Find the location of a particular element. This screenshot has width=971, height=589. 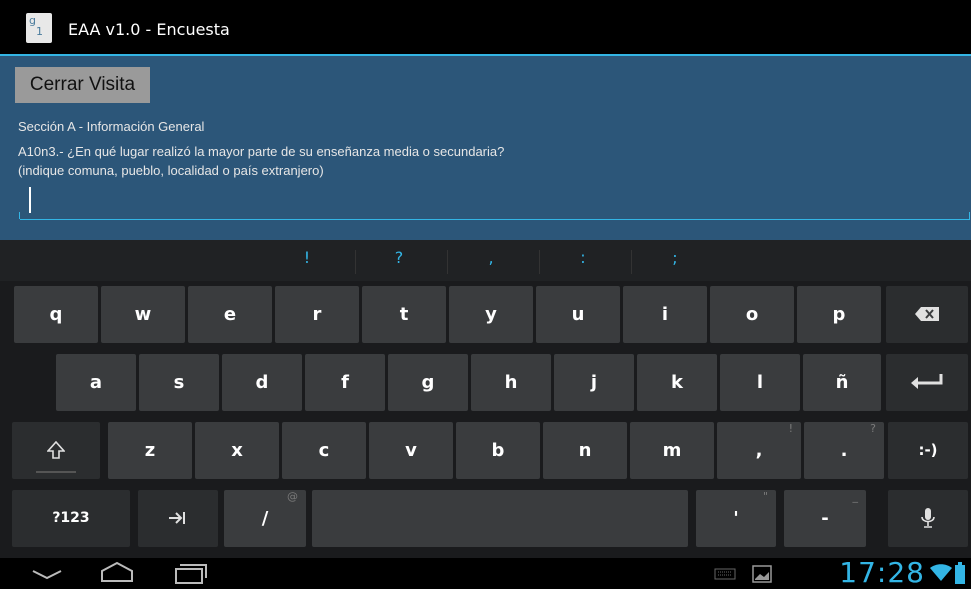

key-period: . ? is located at coordinates (844, 450).